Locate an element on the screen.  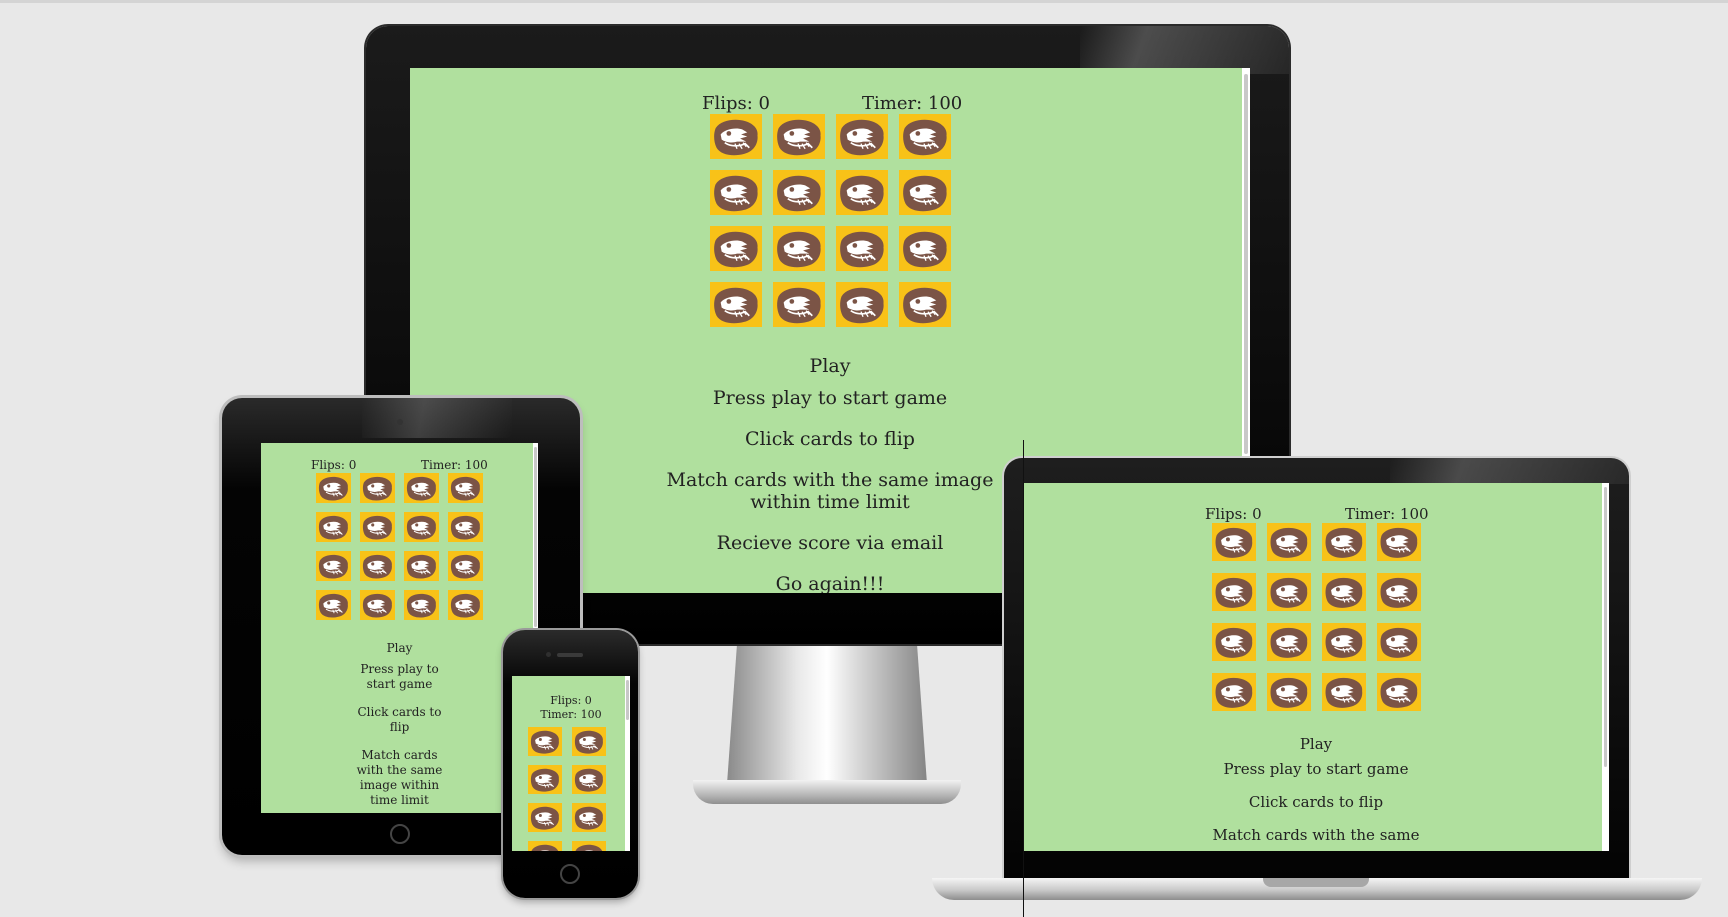
menu-match-cards-partial: Match cards with the same is located at coordinates (1316, 835).